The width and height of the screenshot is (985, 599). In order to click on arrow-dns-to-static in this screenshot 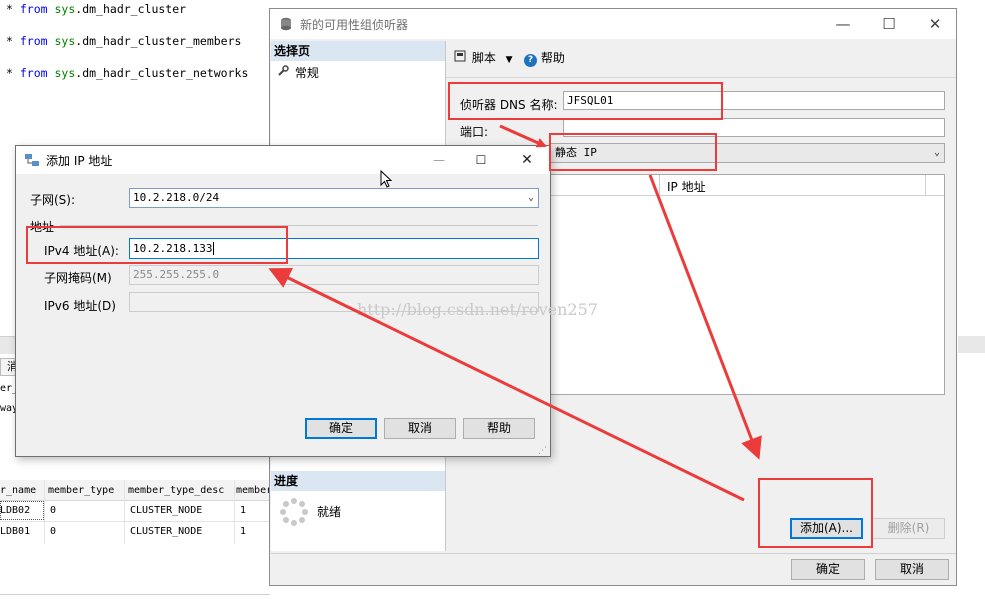, I will do `click(523, 136)`.